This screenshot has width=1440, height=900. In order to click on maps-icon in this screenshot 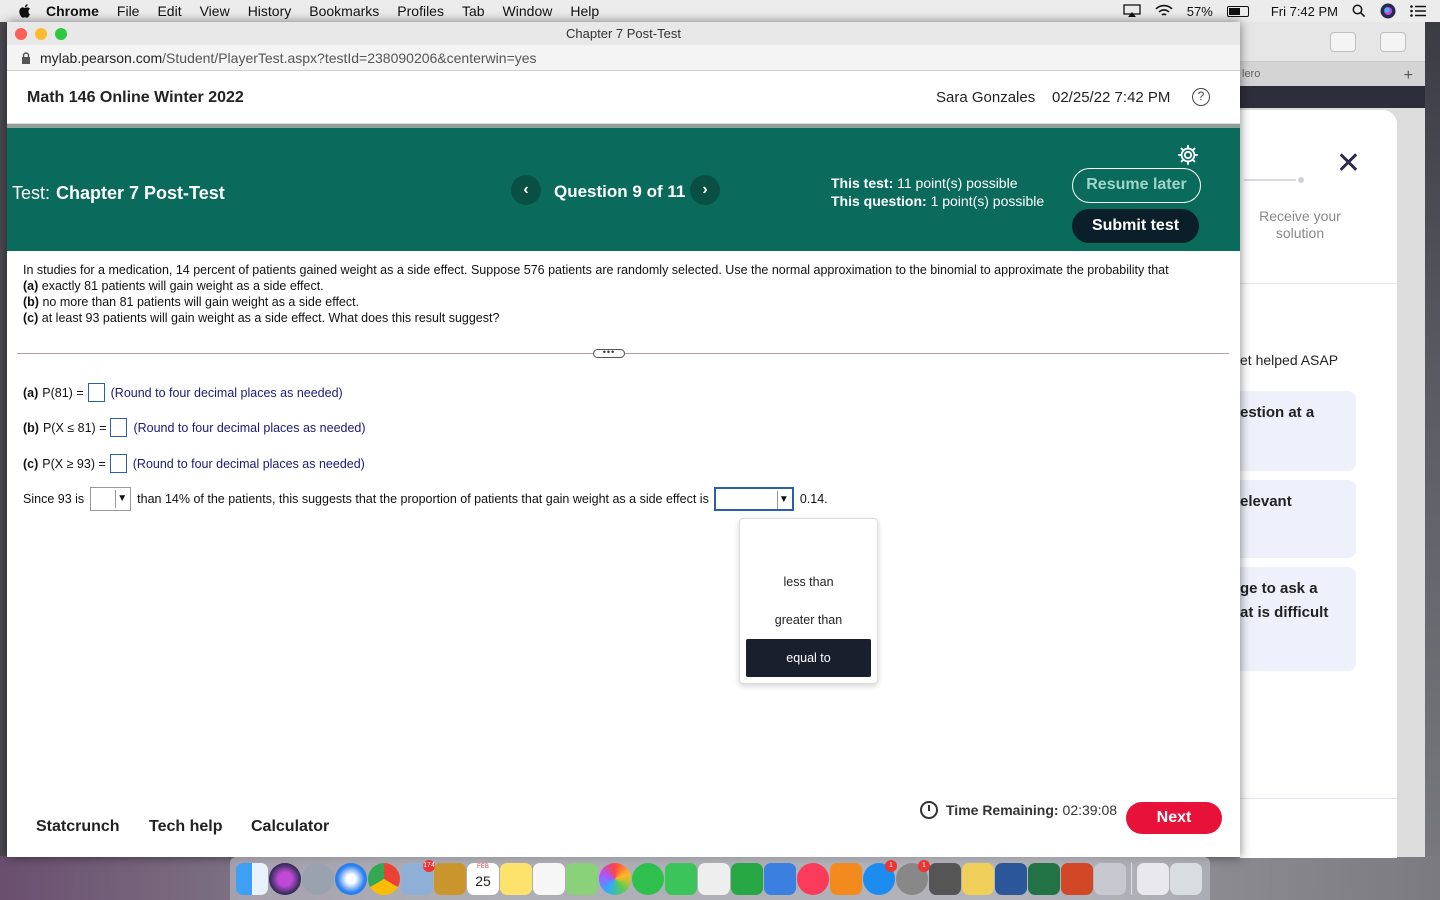, I will do `click(582, 878)`.